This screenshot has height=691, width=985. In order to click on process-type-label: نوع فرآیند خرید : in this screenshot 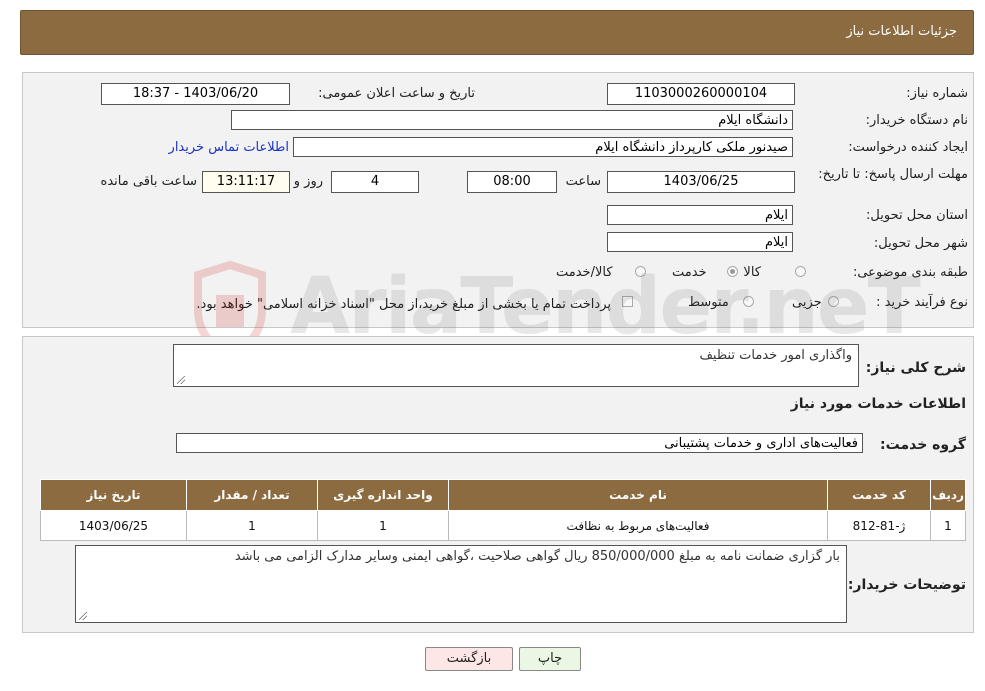, I will do `click(922, 302)`.